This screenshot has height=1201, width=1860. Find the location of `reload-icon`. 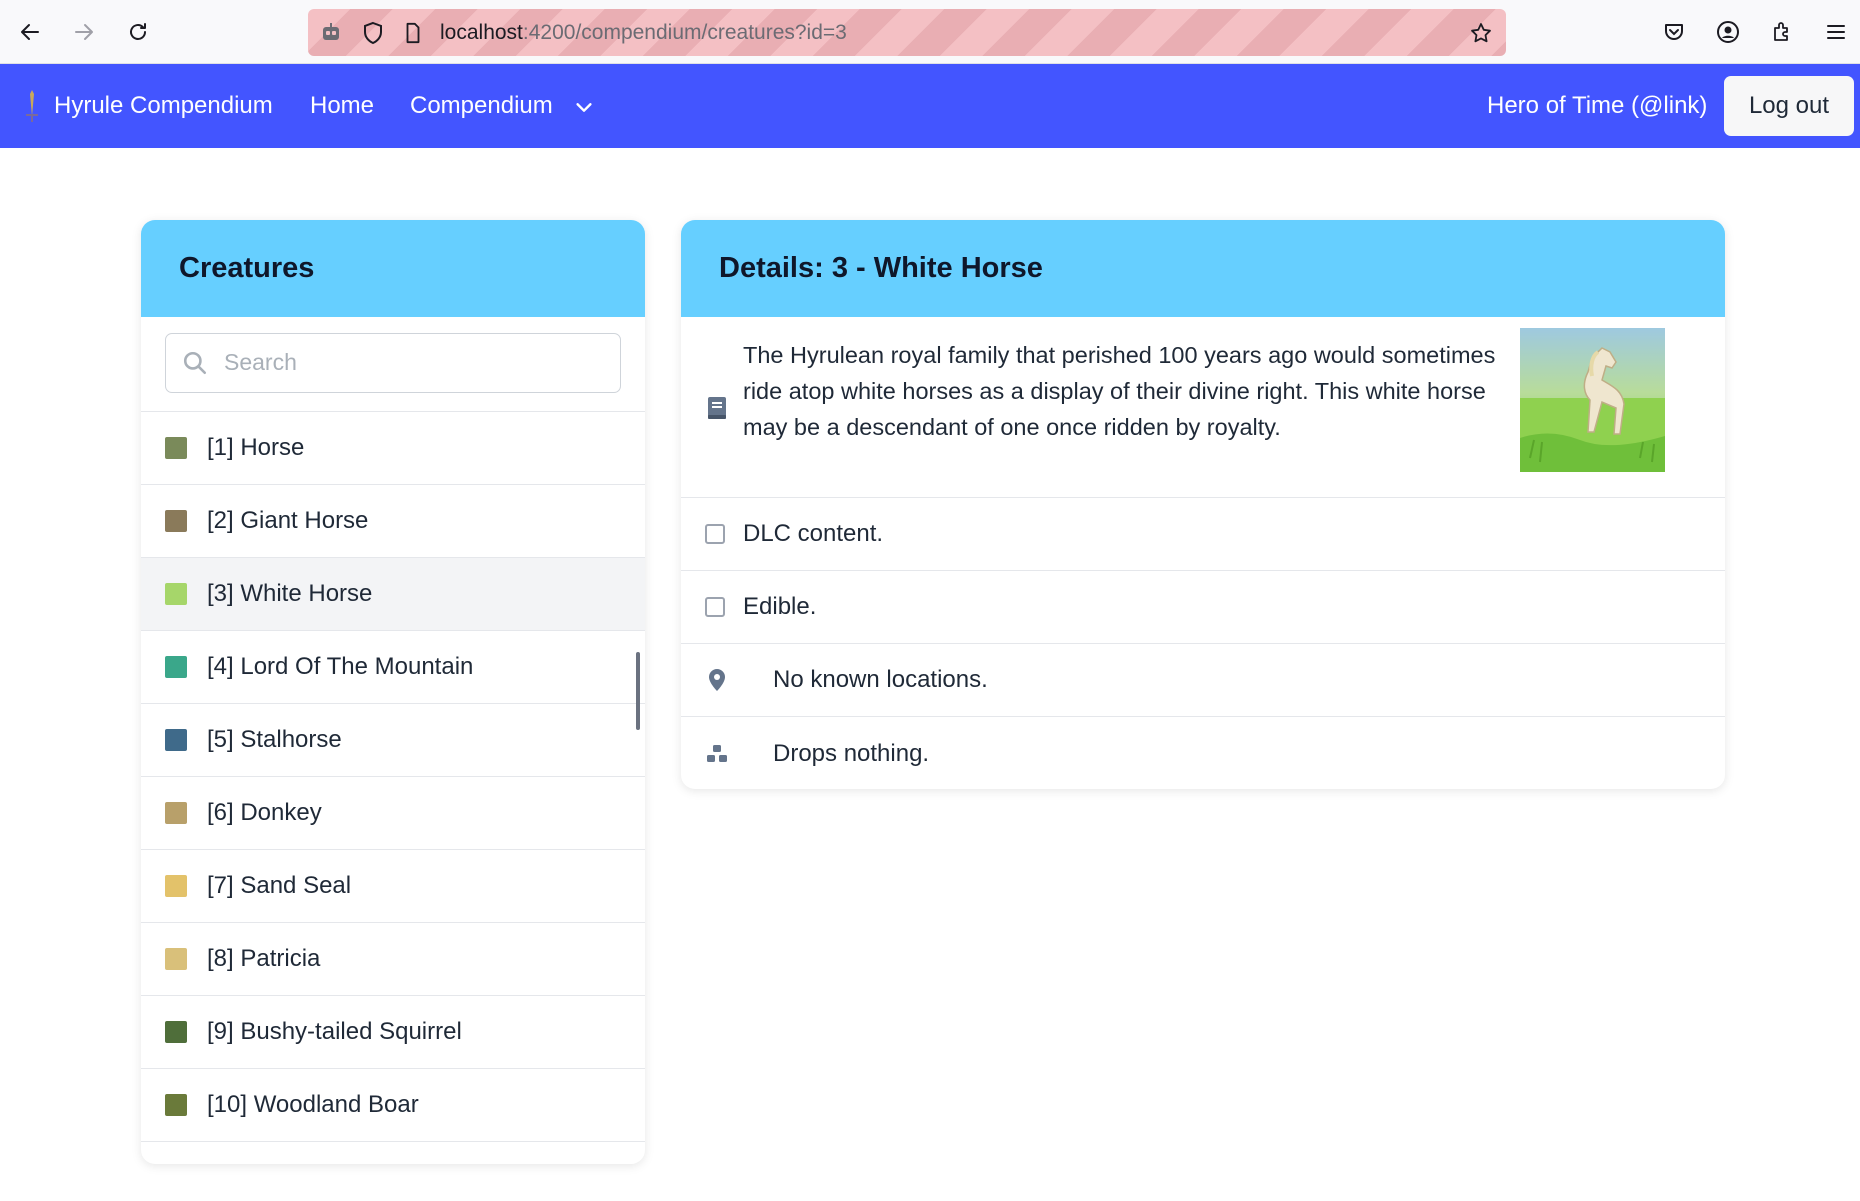

reload-icon is located at coordinates (138, 31).